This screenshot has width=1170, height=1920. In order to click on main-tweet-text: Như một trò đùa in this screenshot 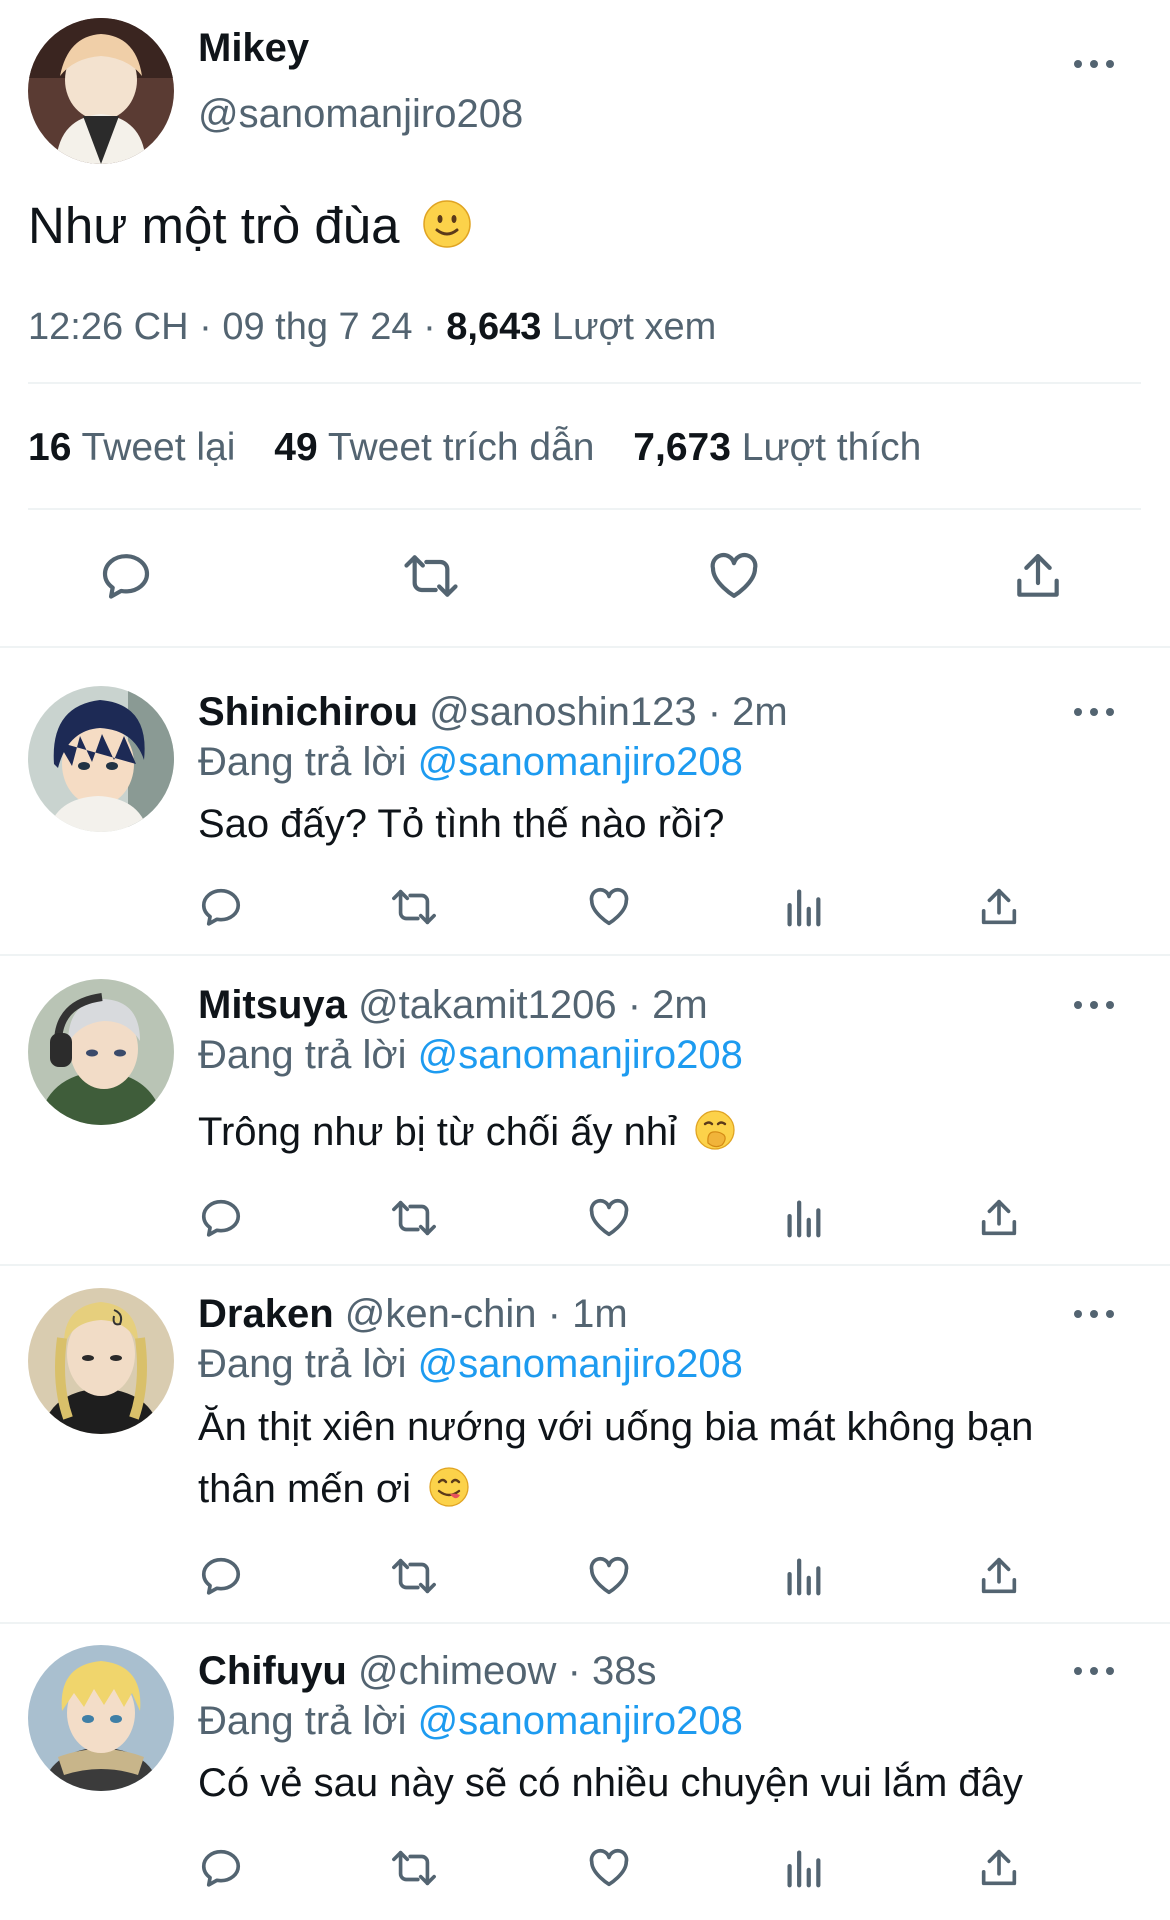, I will do `click(214, 225)`.